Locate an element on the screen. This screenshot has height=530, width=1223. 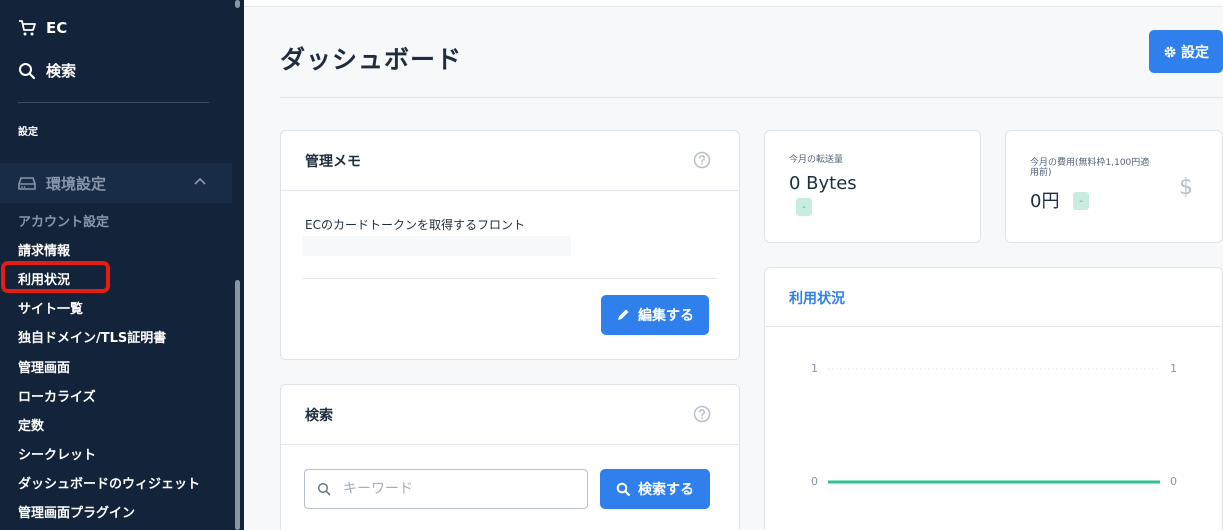
sidebar-subitem-account: アカウント設定 is located at coordinates (63, 220).